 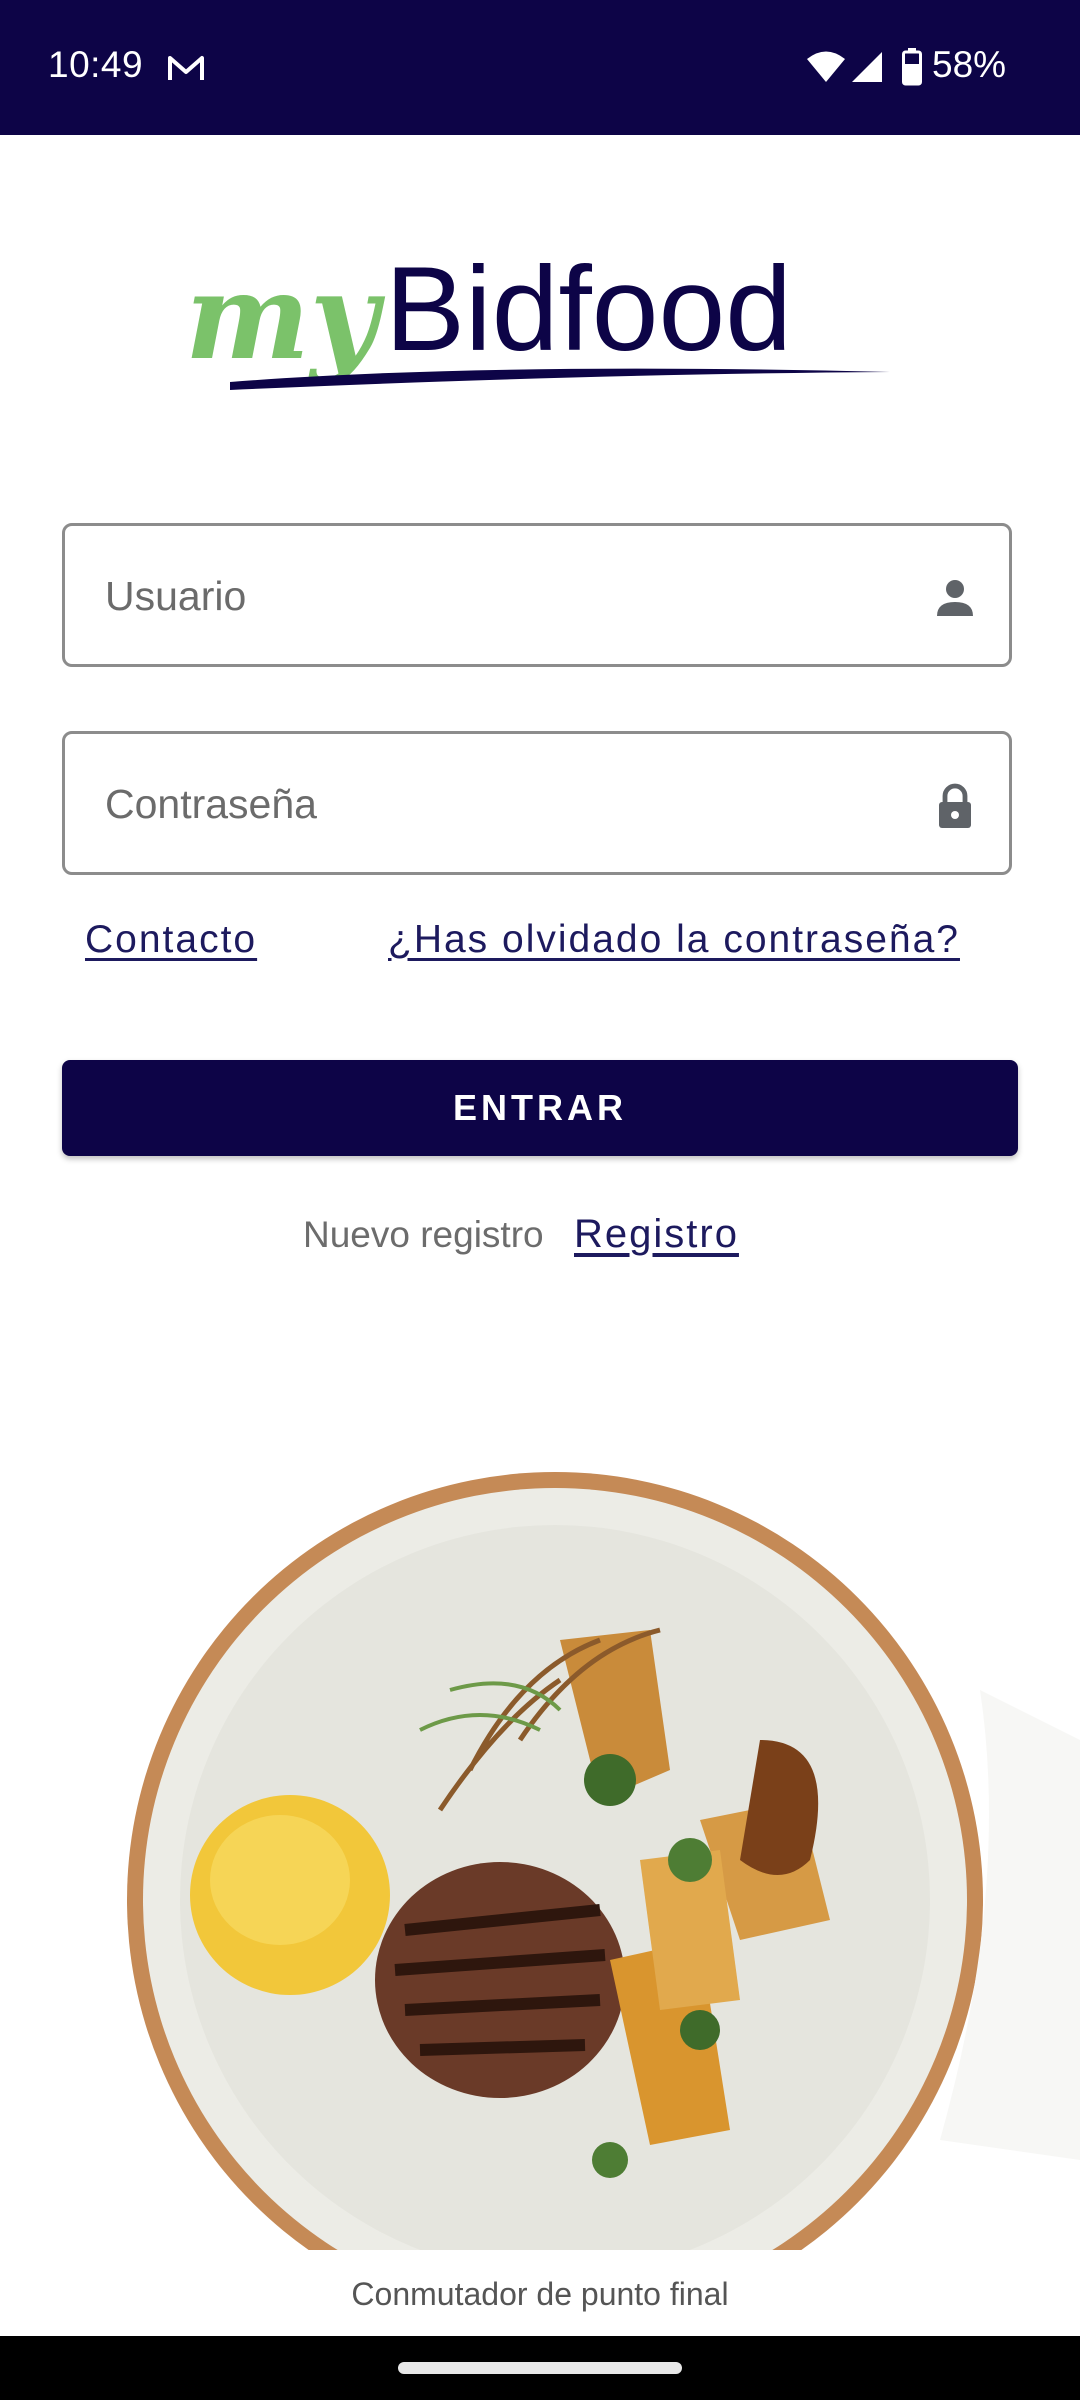 I want to click on home-gesture-handle, so click(x=540, y=2368).